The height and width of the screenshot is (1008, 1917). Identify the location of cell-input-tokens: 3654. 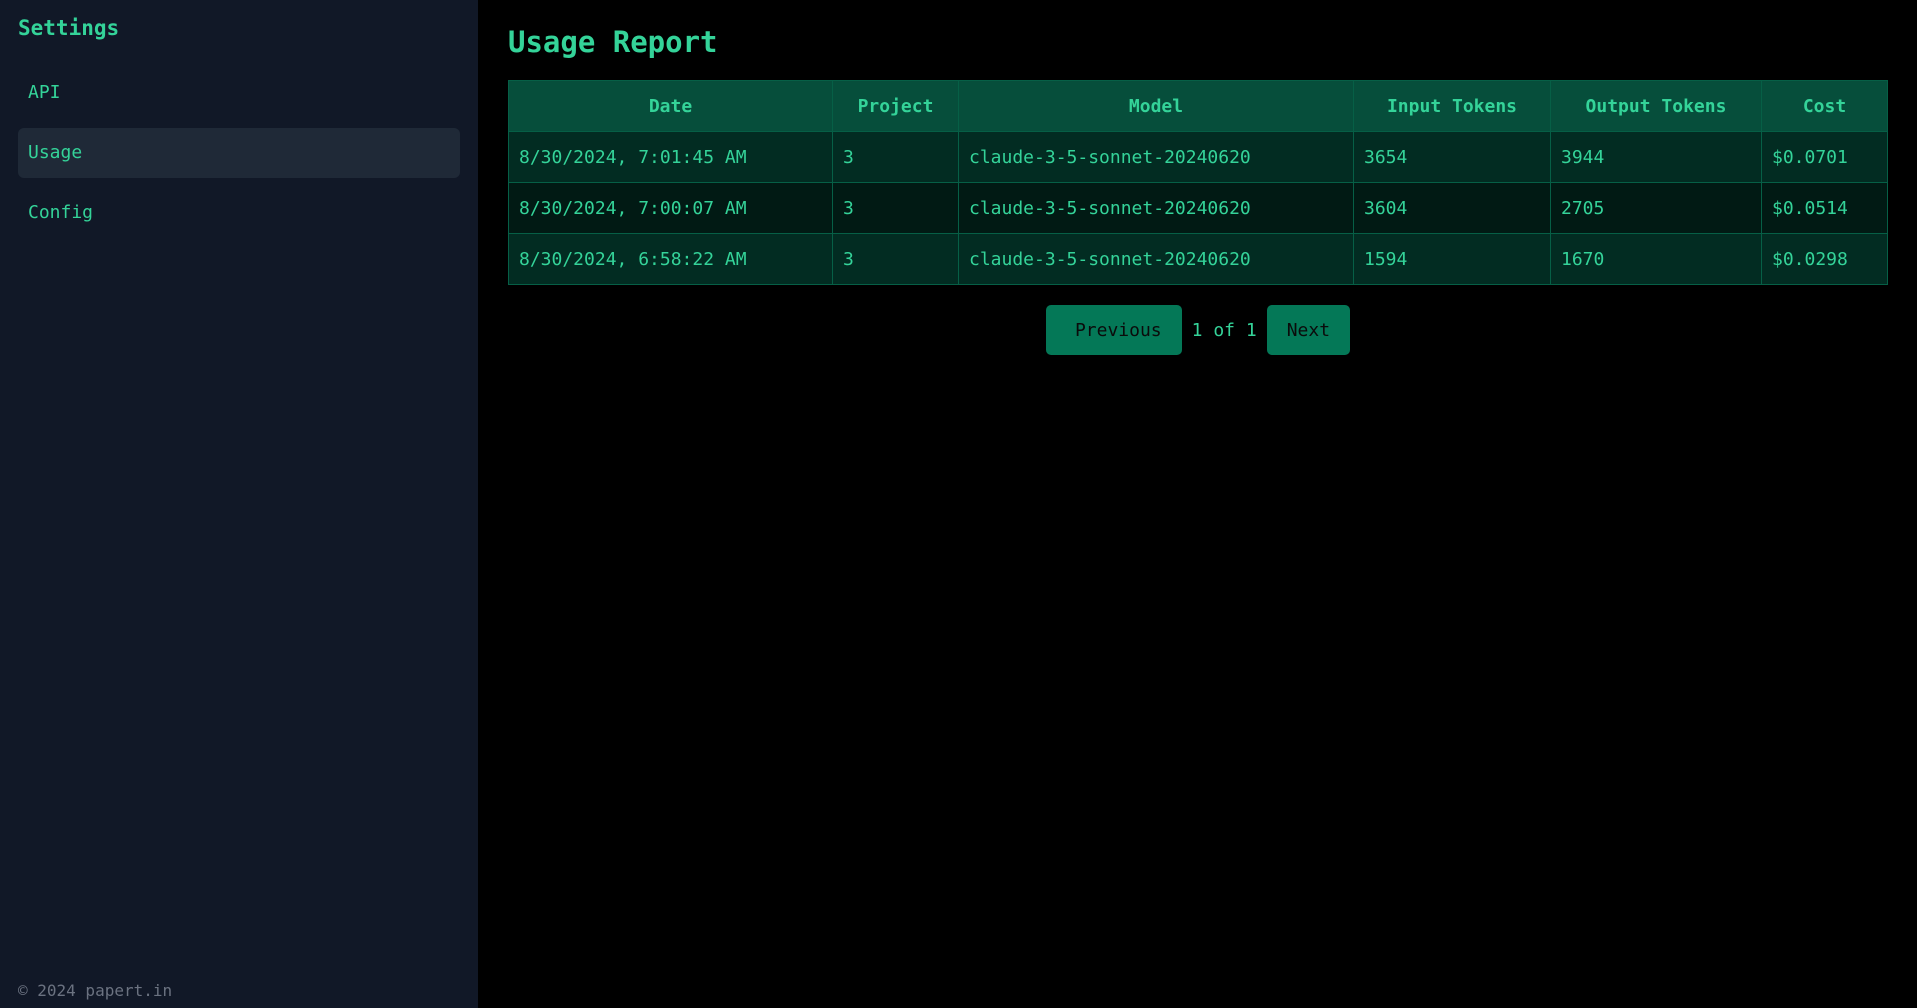
(1452, 157).